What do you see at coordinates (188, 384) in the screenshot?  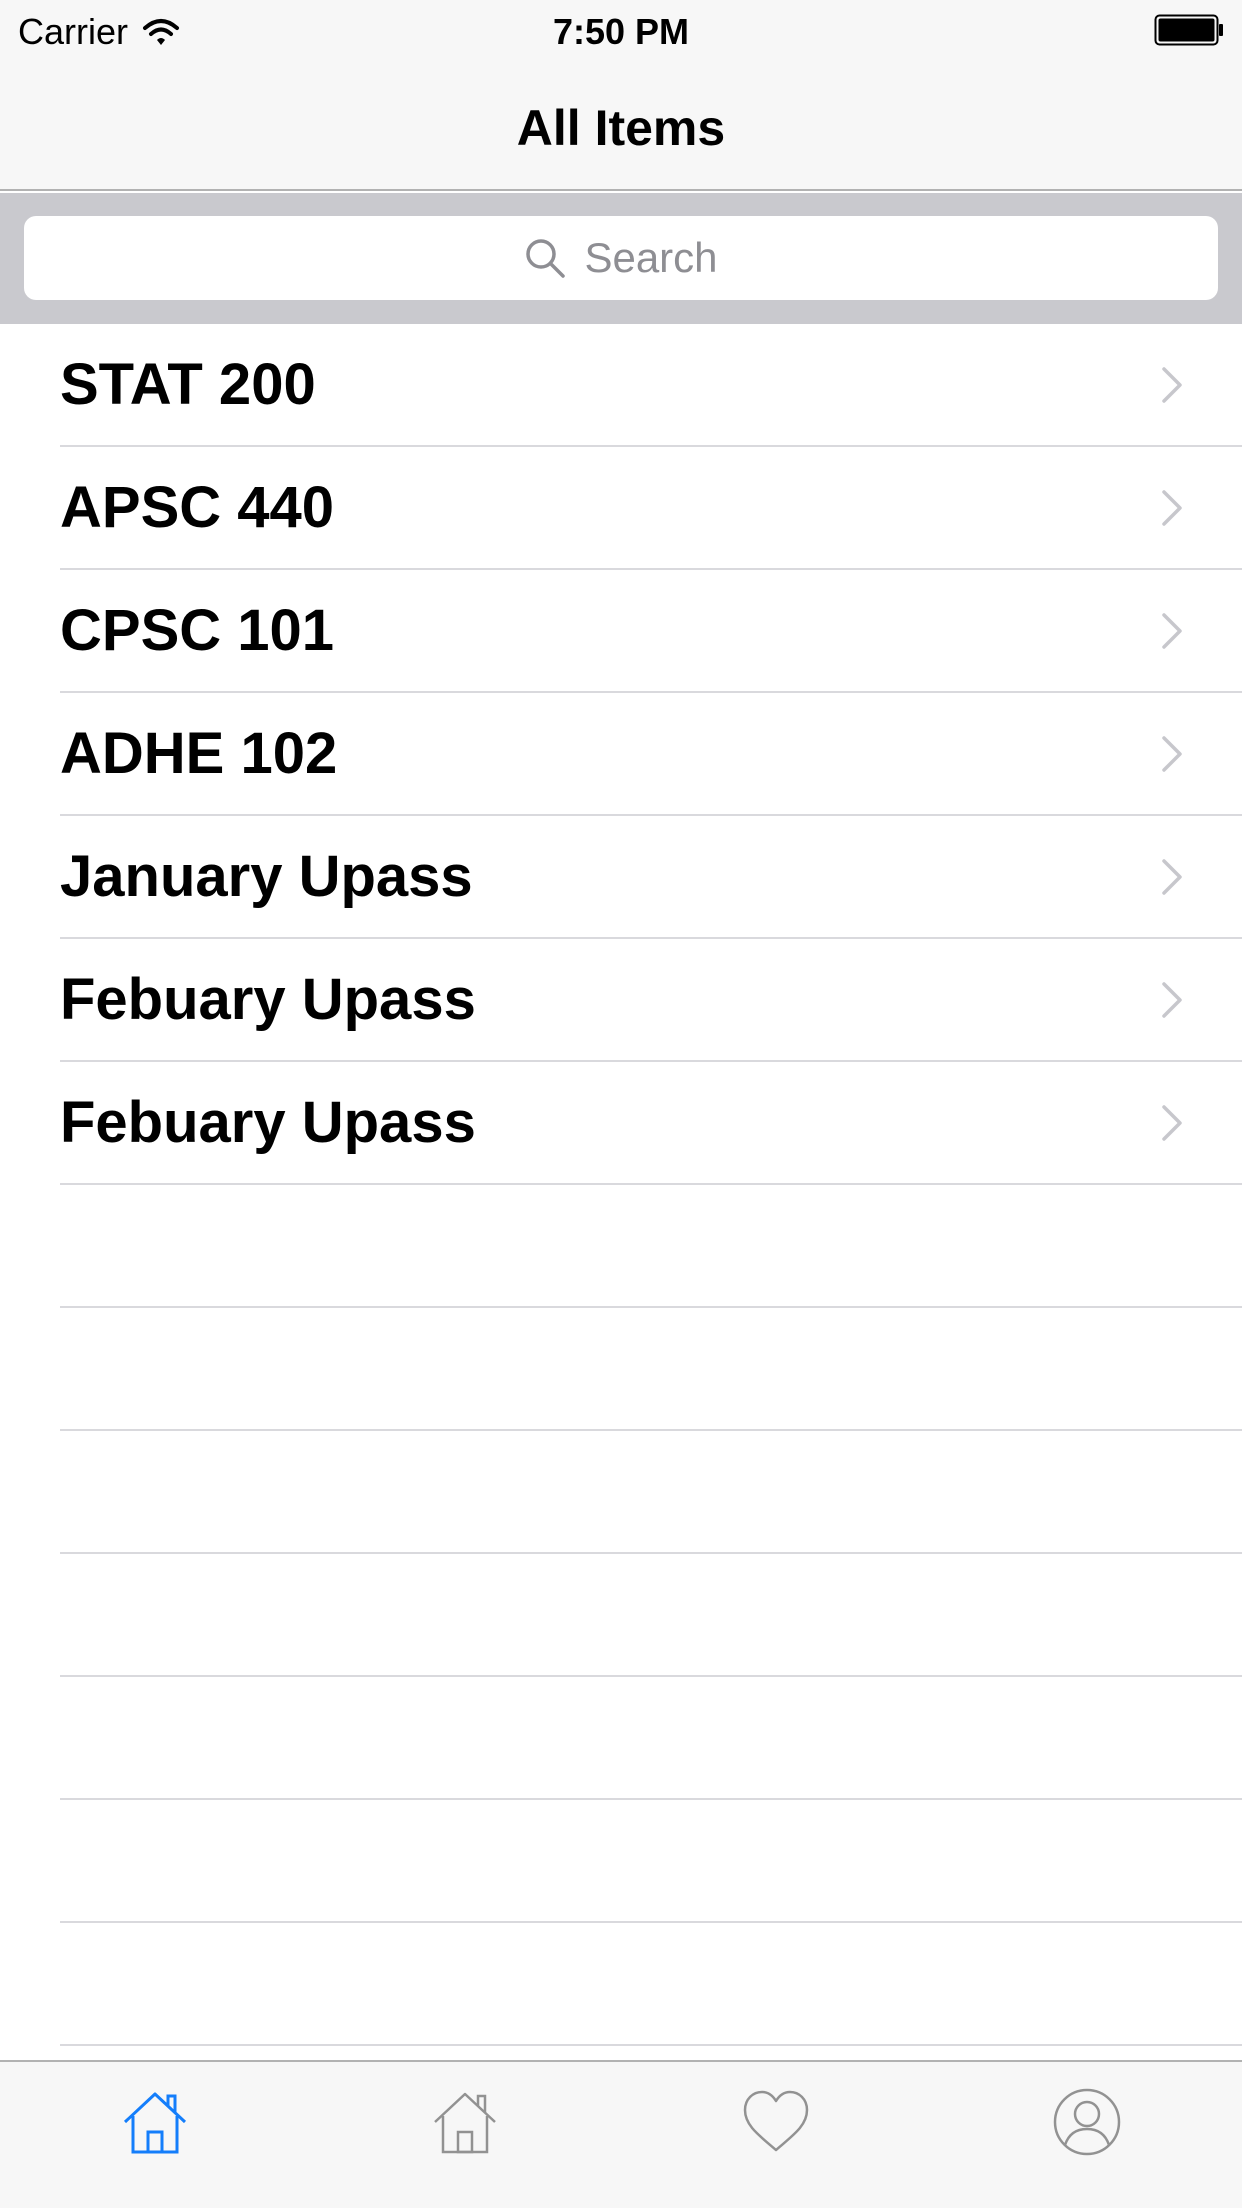 I see `list-item-label: STAT 200` at bounding box center [188, 384].